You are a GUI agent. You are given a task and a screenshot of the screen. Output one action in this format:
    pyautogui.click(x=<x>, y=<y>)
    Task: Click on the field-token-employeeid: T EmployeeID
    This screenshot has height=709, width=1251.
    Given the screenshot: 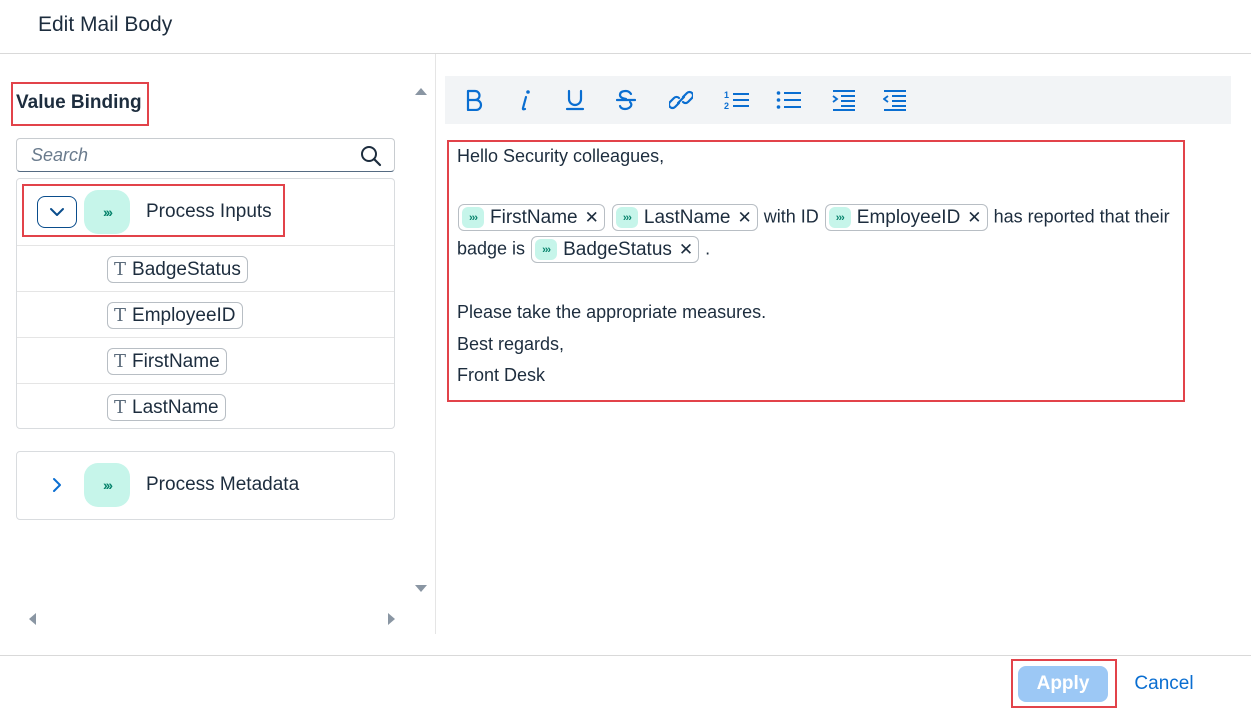 What is the action you would take?
    pyautogui.click(x=175, y=315)
    